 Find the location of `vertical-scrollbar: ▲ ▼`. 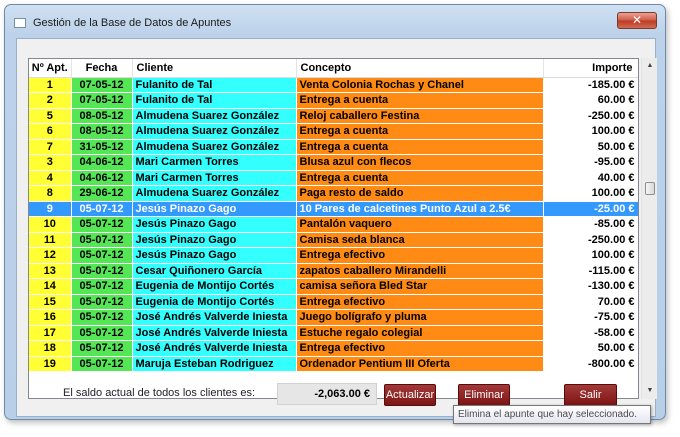

vertical-scrollbar: ▲ ▼ is located at coordinates (649, 228).